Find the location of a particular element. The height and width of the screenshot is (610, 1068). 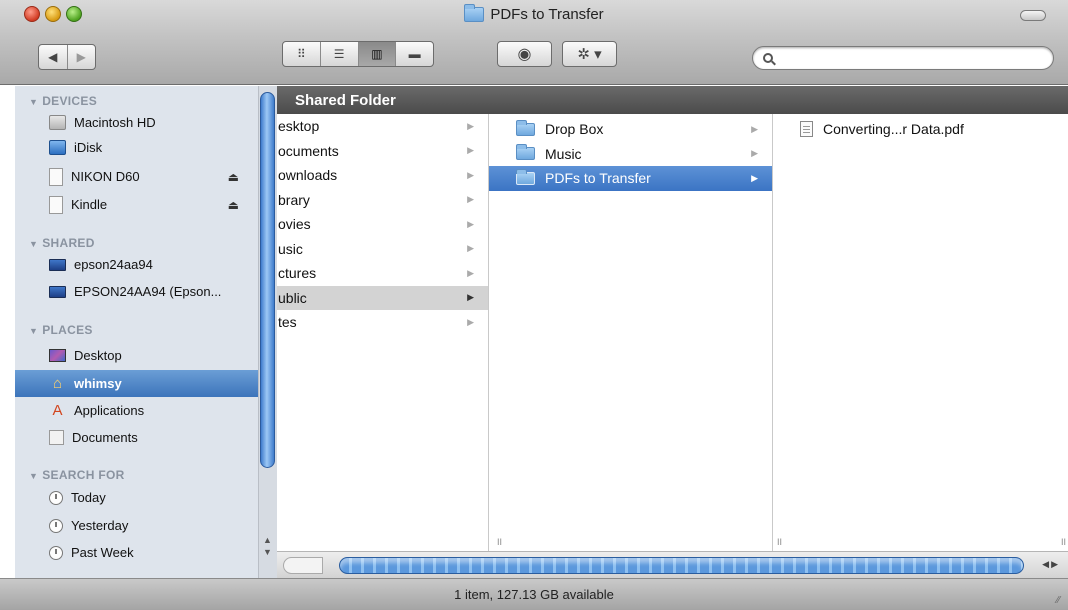

sidebar-item-today: Today is located at coordinates (138, 497).